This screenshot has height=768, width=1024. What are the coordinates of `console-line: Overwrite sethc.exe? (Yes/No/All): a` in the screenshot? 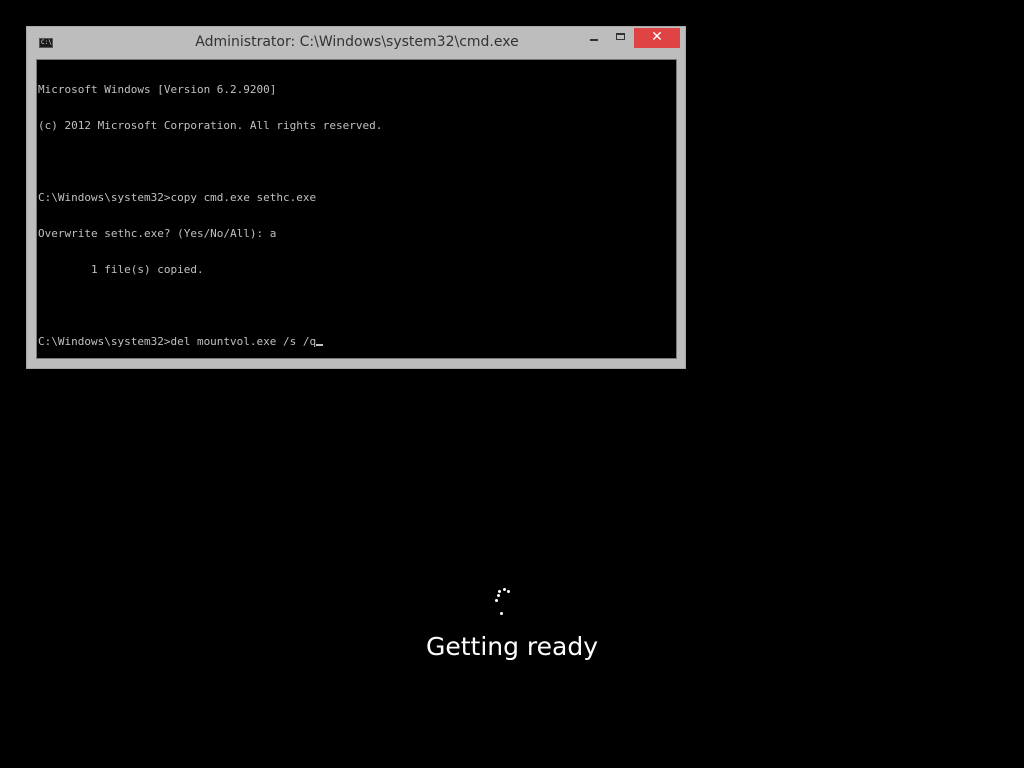 It's located at (157, 233).